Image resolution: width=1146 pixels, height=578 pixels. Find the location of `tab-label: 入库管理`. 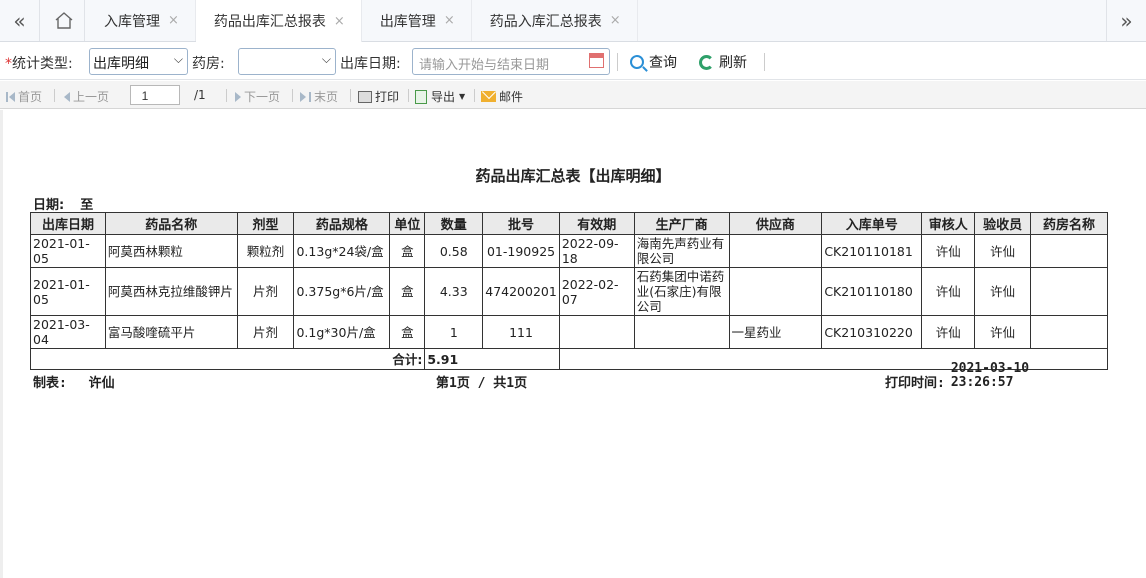

tab-label: 入库管理 is located at coordinates (132, 21).